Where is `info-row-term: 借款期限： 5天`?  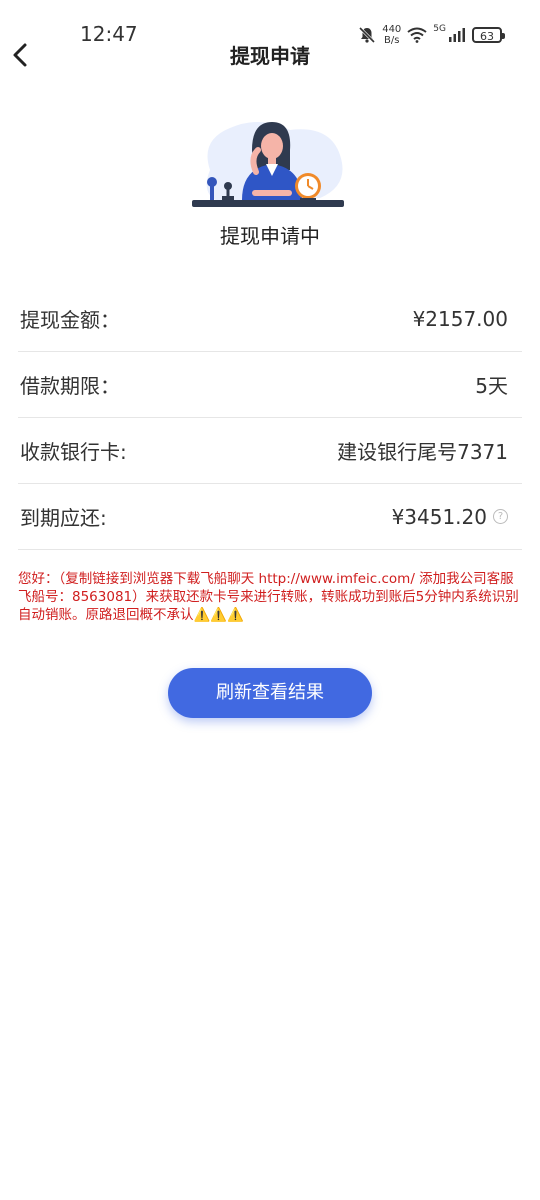
info-row-term: 借款期限： 5天 is located at coordinates (270, 385).